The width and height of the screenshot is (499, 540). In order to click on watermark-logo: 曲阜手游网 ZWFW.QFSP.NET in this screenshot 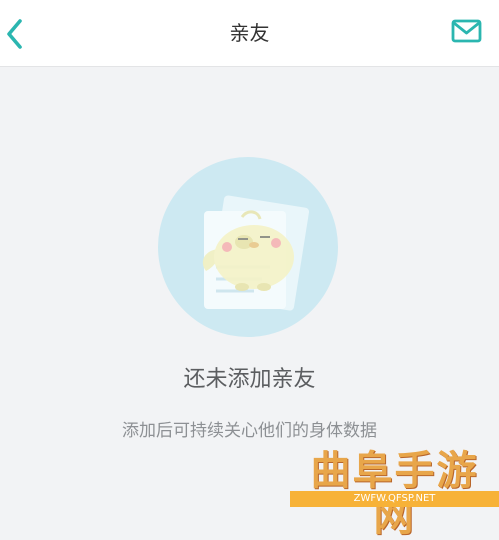, I will do `click(394, 494)`.